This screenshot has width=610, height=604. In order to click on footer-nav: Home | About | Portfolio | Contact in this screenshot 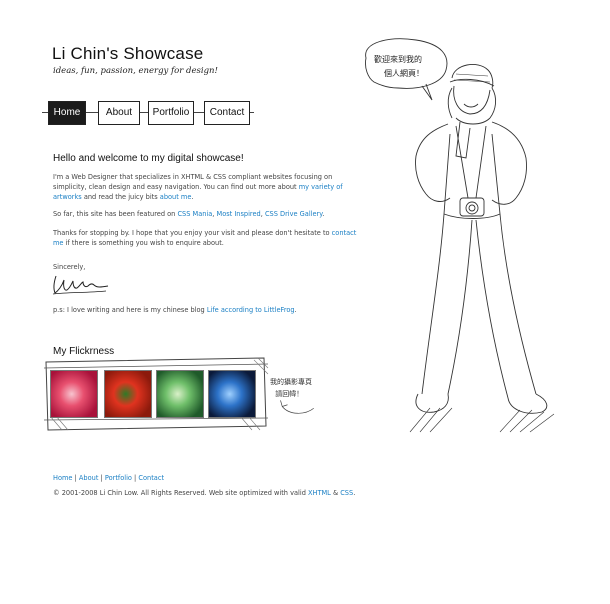, I will do `click(108, 478)`.